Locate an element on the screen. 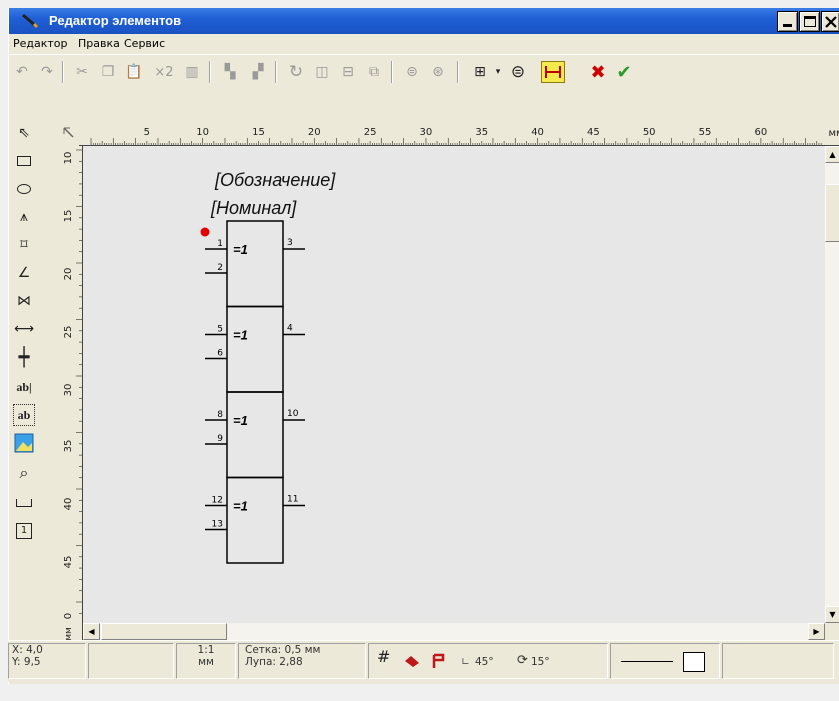  window-title: Редактор элементов is located at coordinates (115, 20).